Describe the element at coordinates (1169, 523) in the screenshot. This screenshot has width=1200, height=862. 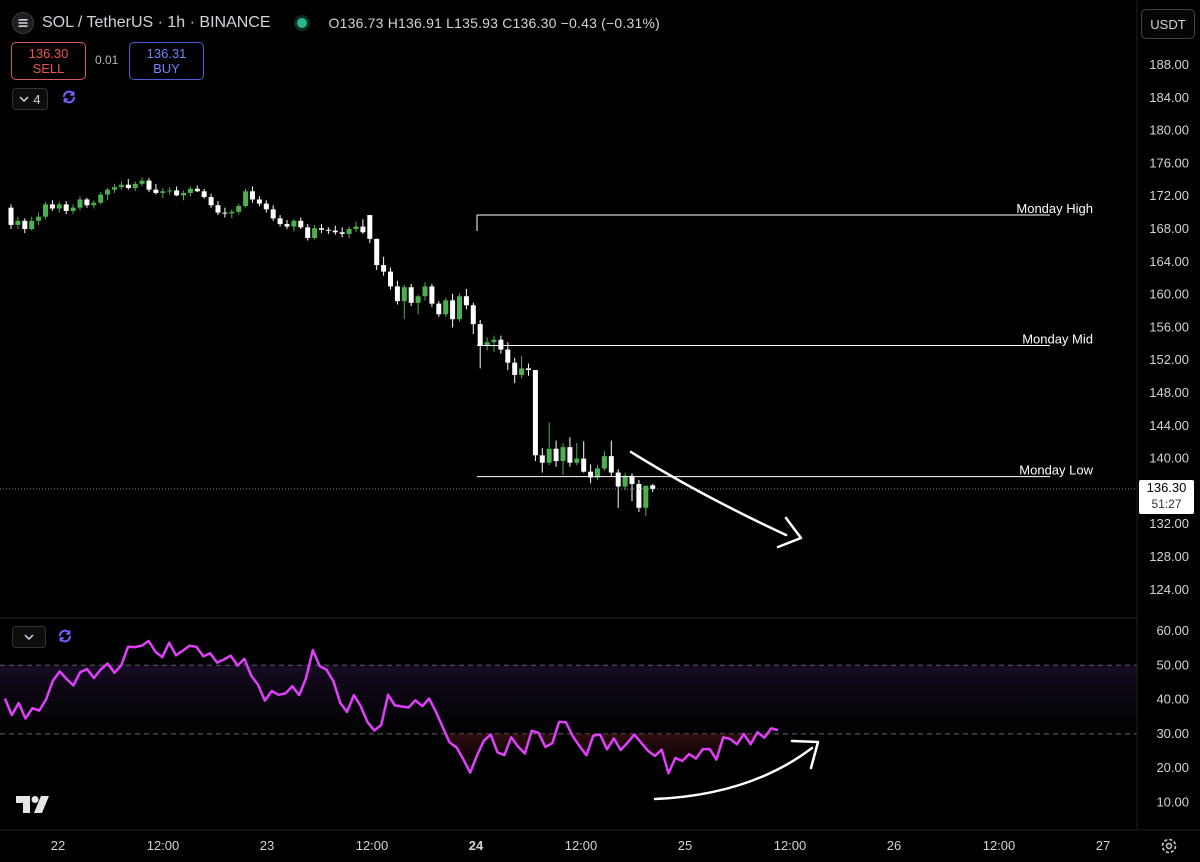
I see `price-tick-label: 132.00` at that location.